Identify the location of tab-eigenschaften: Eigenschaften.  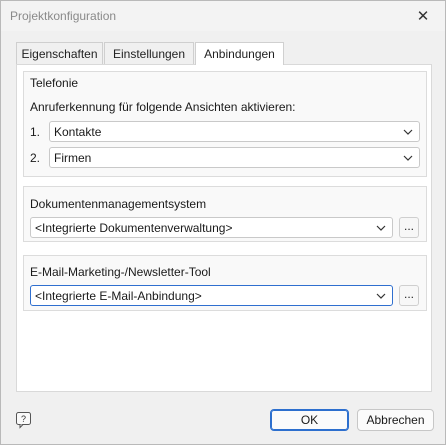
(59, 53).